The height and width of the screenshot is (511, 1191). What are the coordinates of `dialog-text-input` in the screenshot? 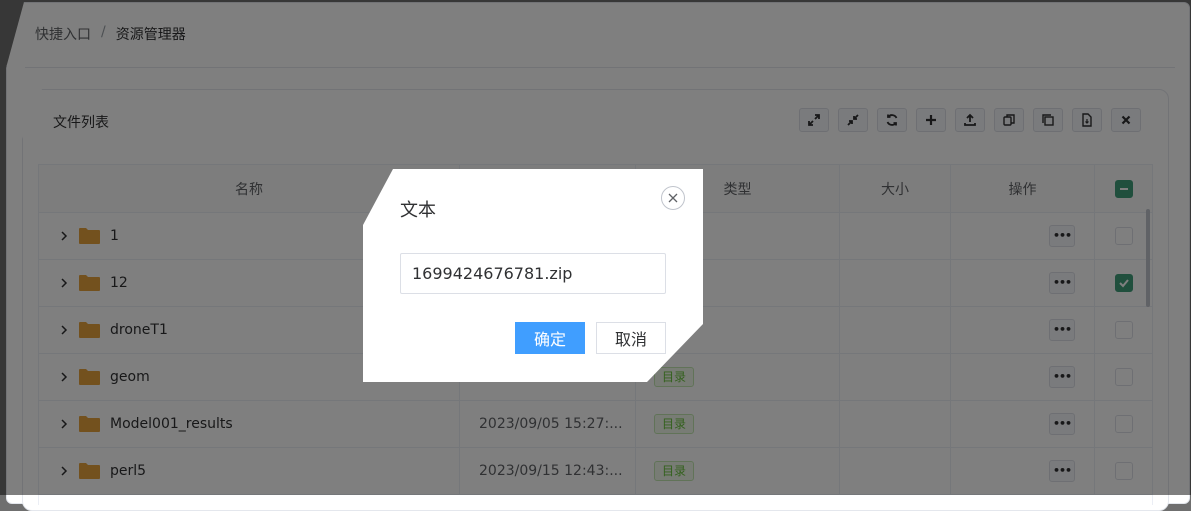 It's located at (533, 273).